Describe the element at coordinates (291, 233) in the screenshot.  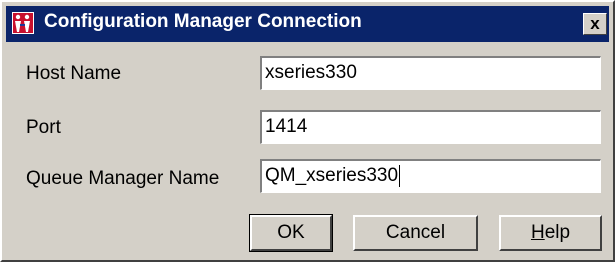
I see `ok-button: OK` at that location.